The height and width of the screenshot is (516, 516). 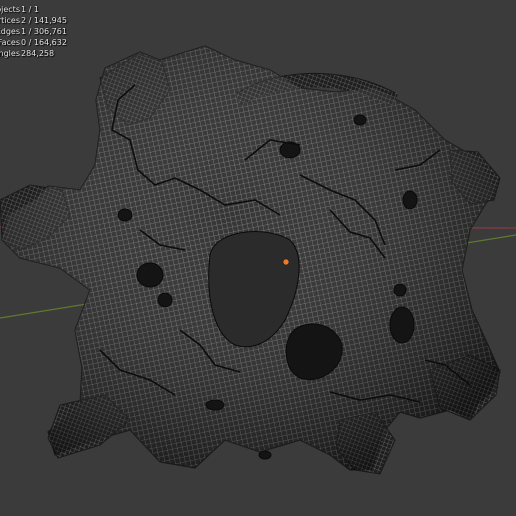 I want to click on stat-label: Triangles, so click(x=10, y=53).